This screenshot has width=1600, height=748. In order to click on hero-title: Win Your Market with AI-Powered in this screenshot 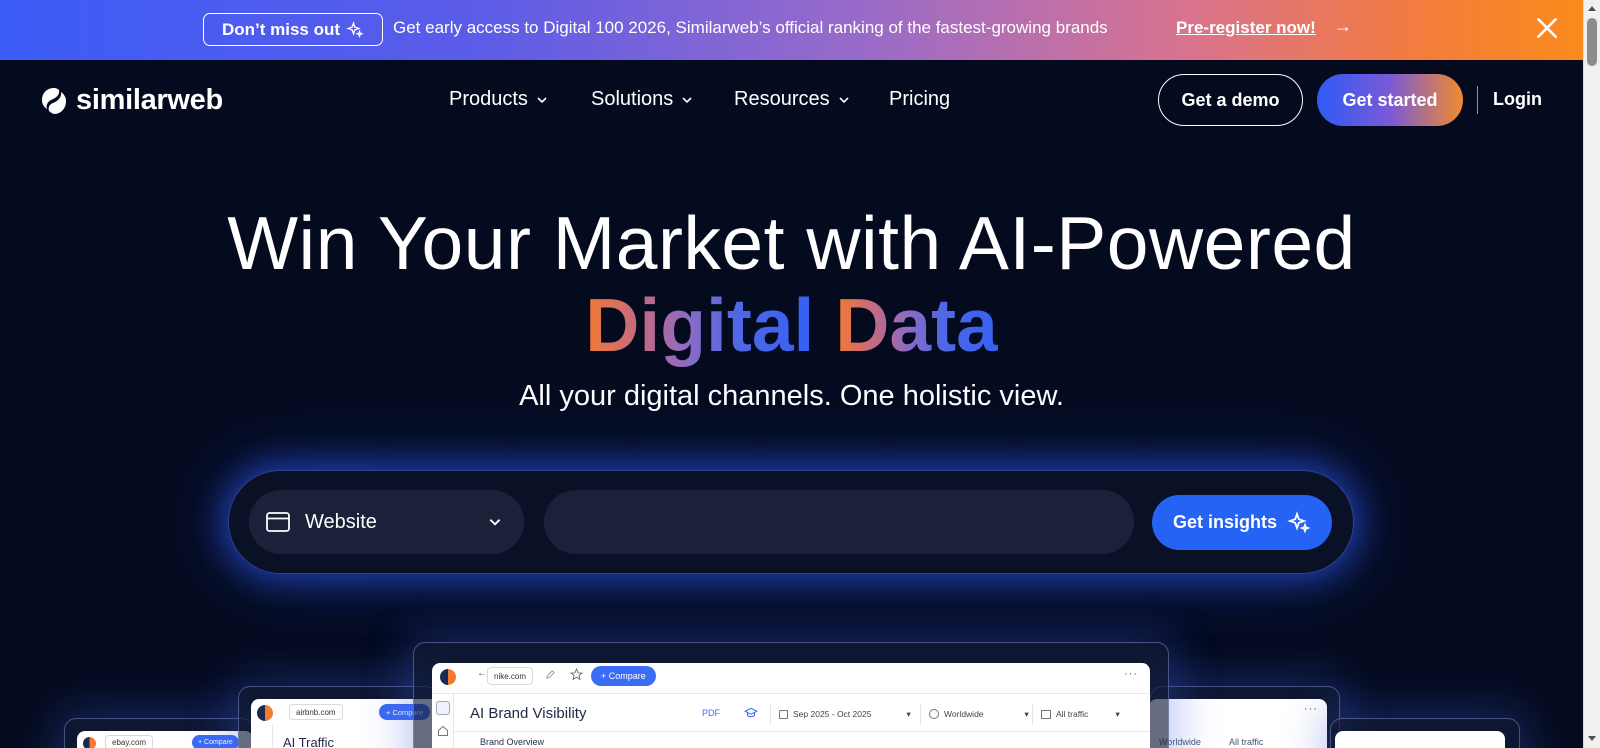, I will do `click(791, 243)`.